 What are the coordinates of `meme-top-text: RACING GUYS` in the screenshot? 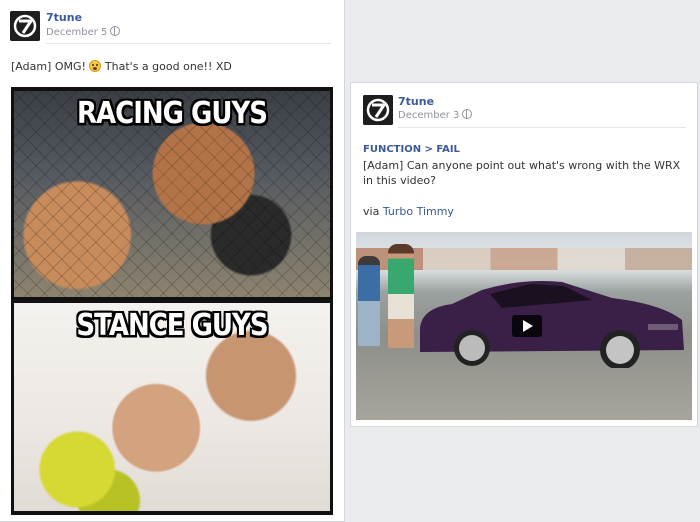 It's located at (172, 114).